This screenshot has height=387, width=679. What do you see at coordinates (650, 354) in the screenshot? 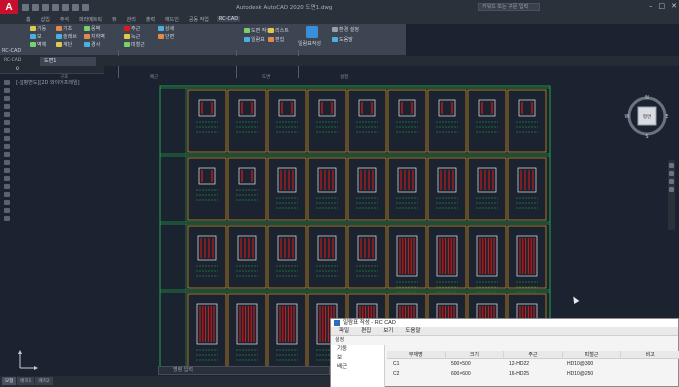
I see `col-note: 비고` at bounding box center [650, 354].